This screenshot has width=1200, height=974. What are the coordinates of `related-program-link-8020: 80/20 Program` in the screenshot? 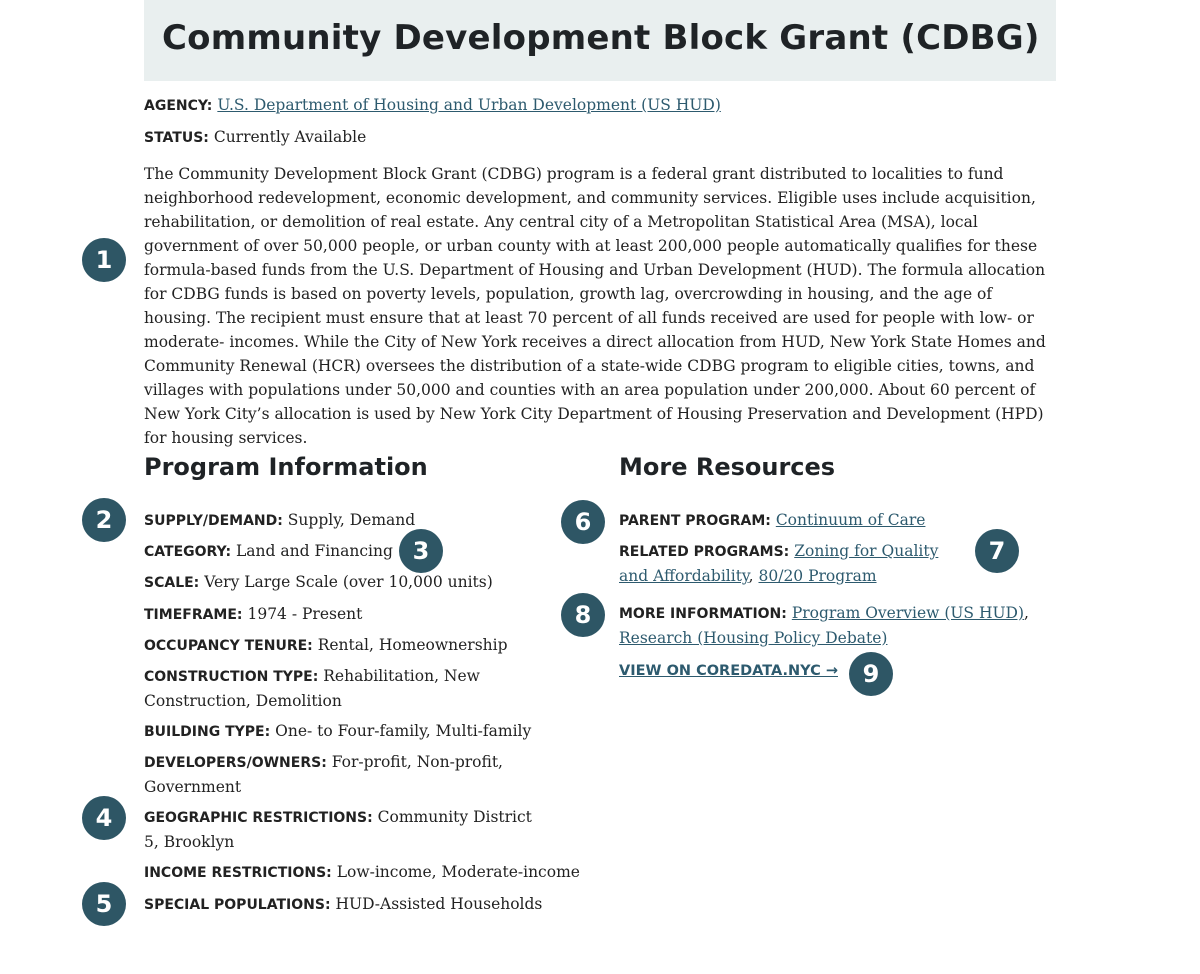 It's located at (818, 576).